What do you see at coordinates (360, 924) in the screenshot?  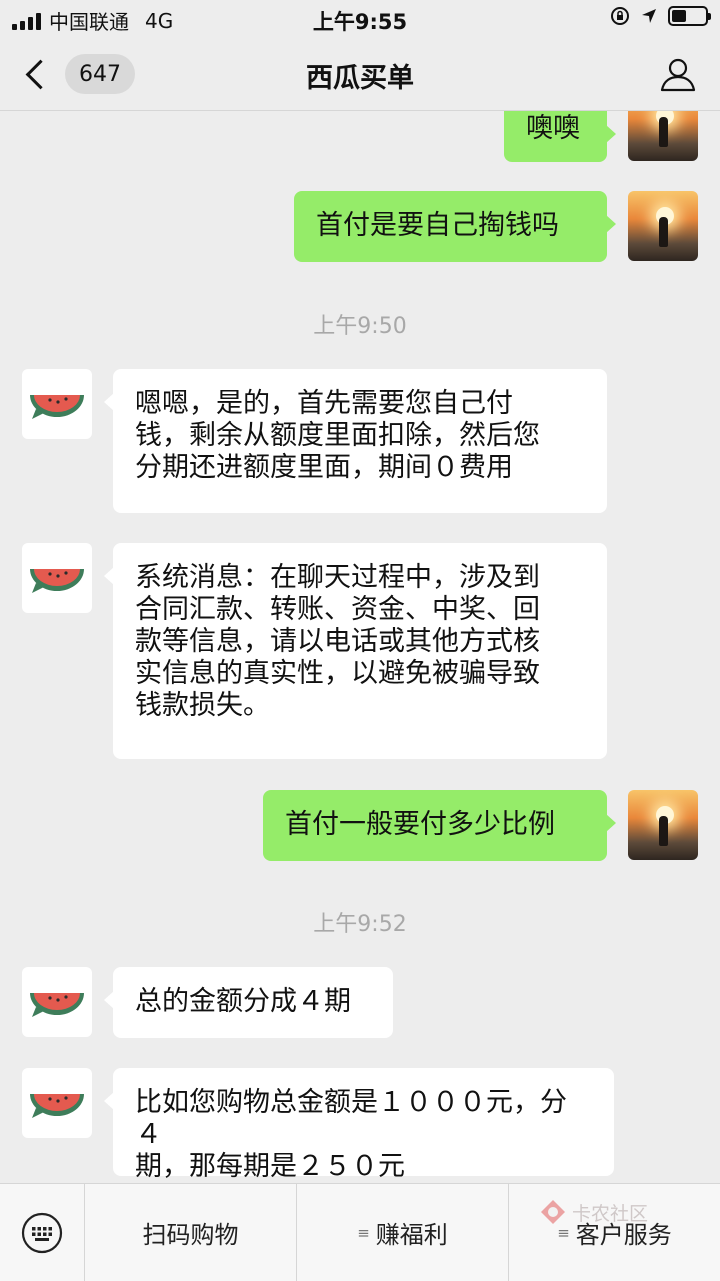 I see `message-timestamp: 上午9:52` at bounding box center [360, 924].